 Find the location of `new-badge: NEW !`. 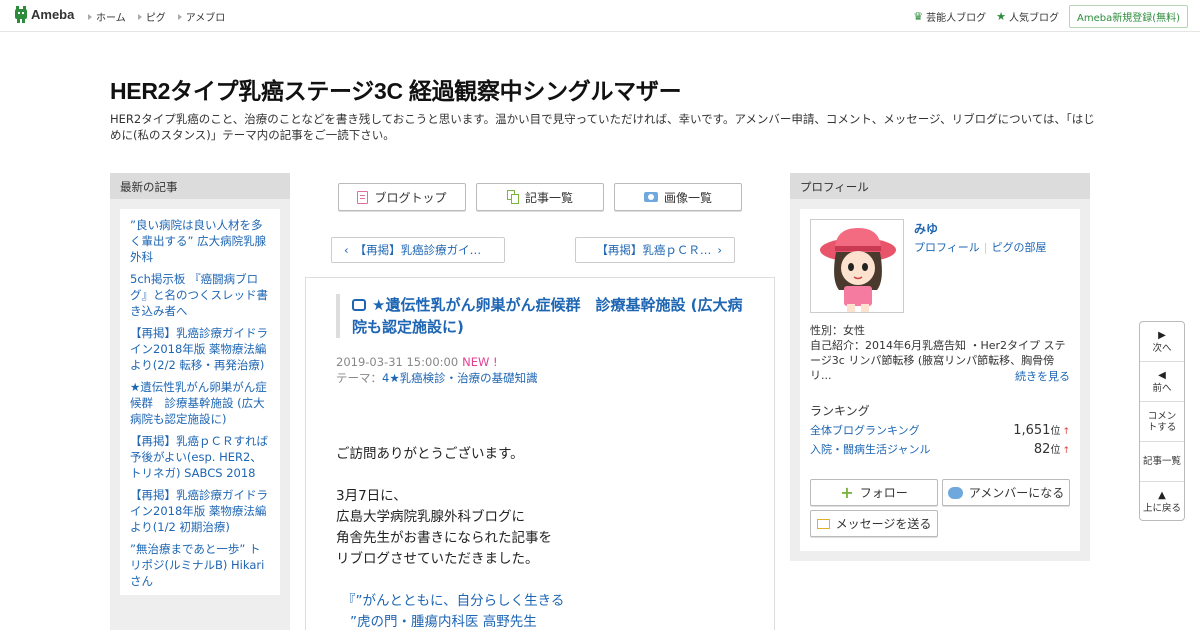

new-badge: NEW ! is located at coordinates (480, 362).